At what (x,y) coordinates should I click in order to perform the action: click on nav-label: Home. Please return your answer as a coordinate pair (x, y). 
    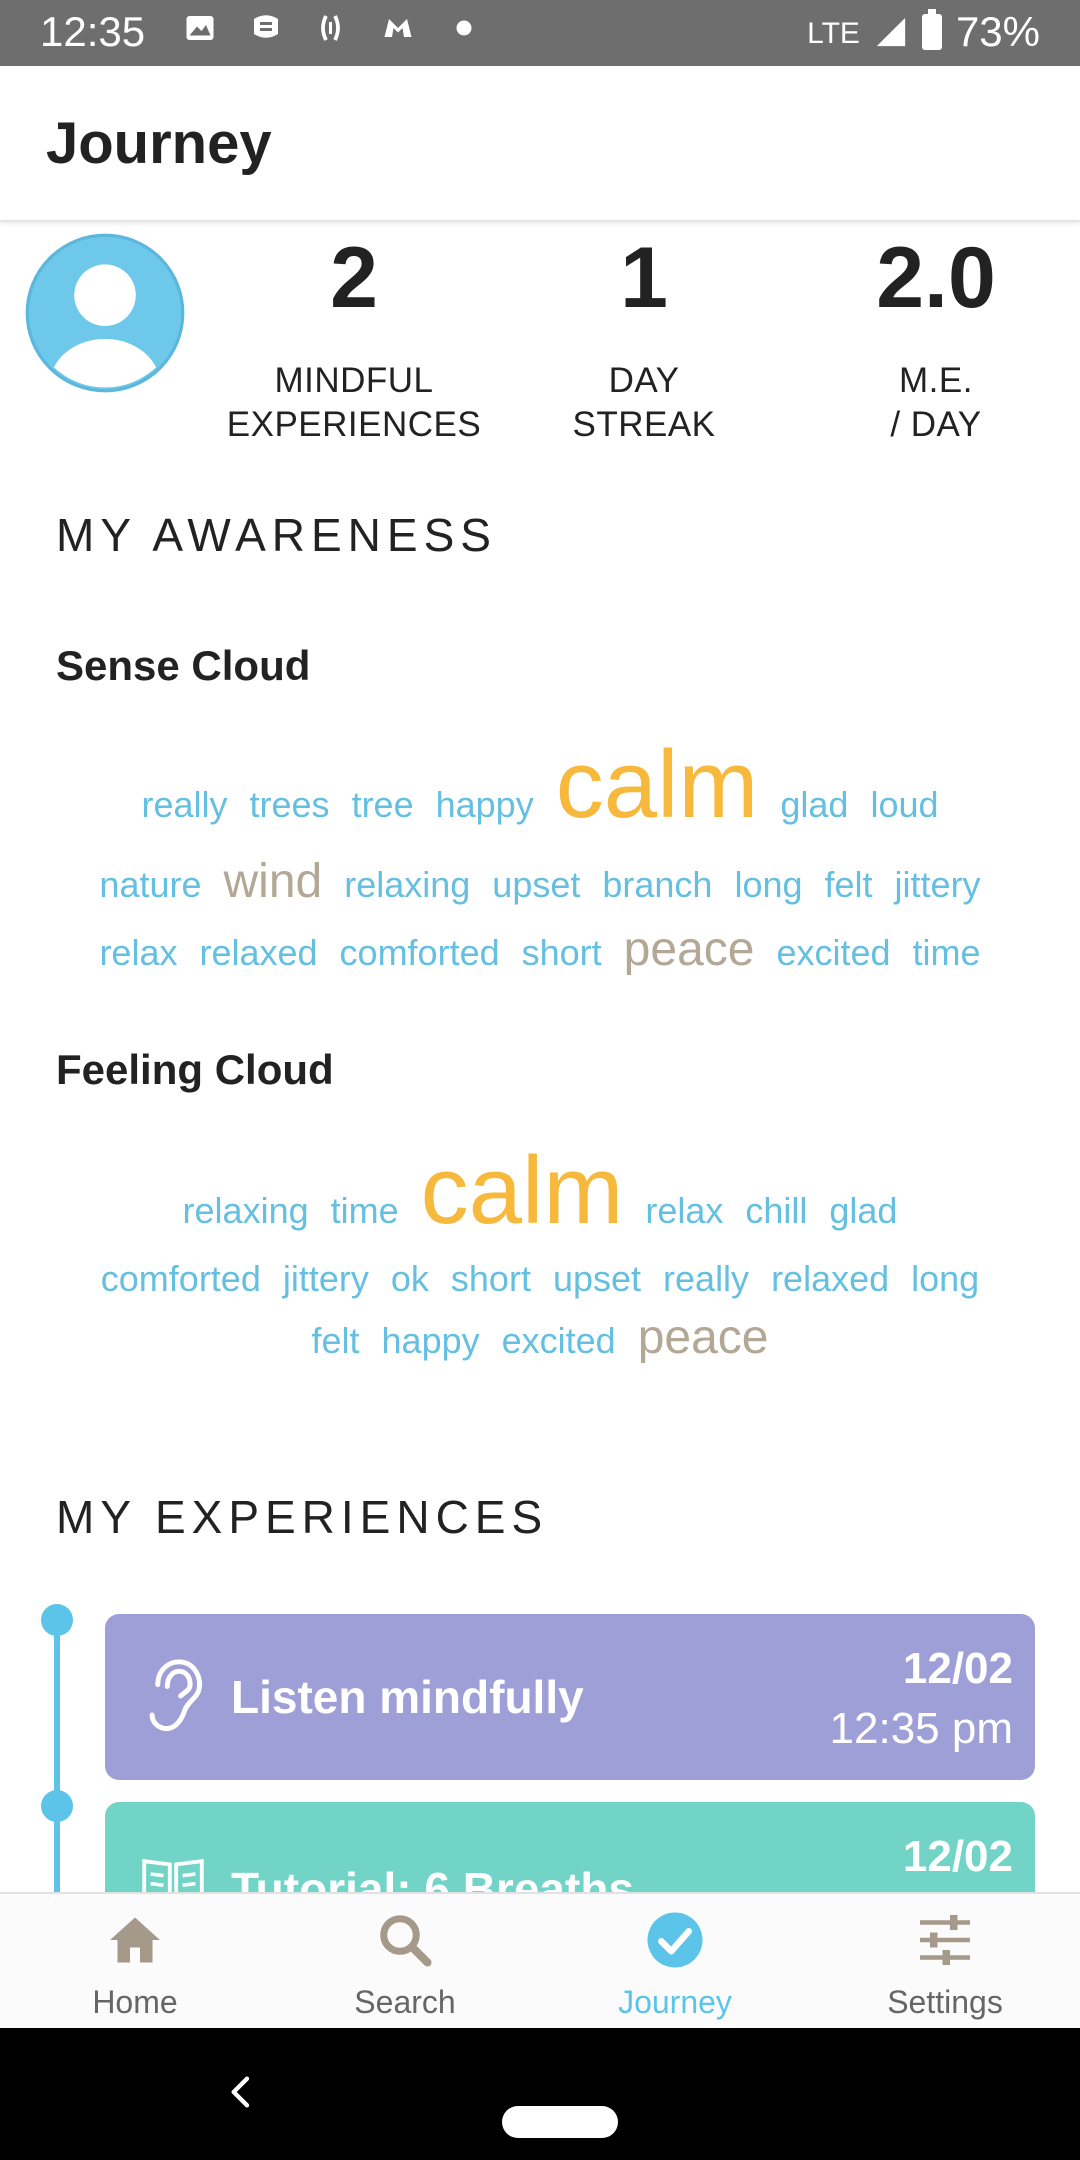
    Looking at the image, I should click on (135, 2002).